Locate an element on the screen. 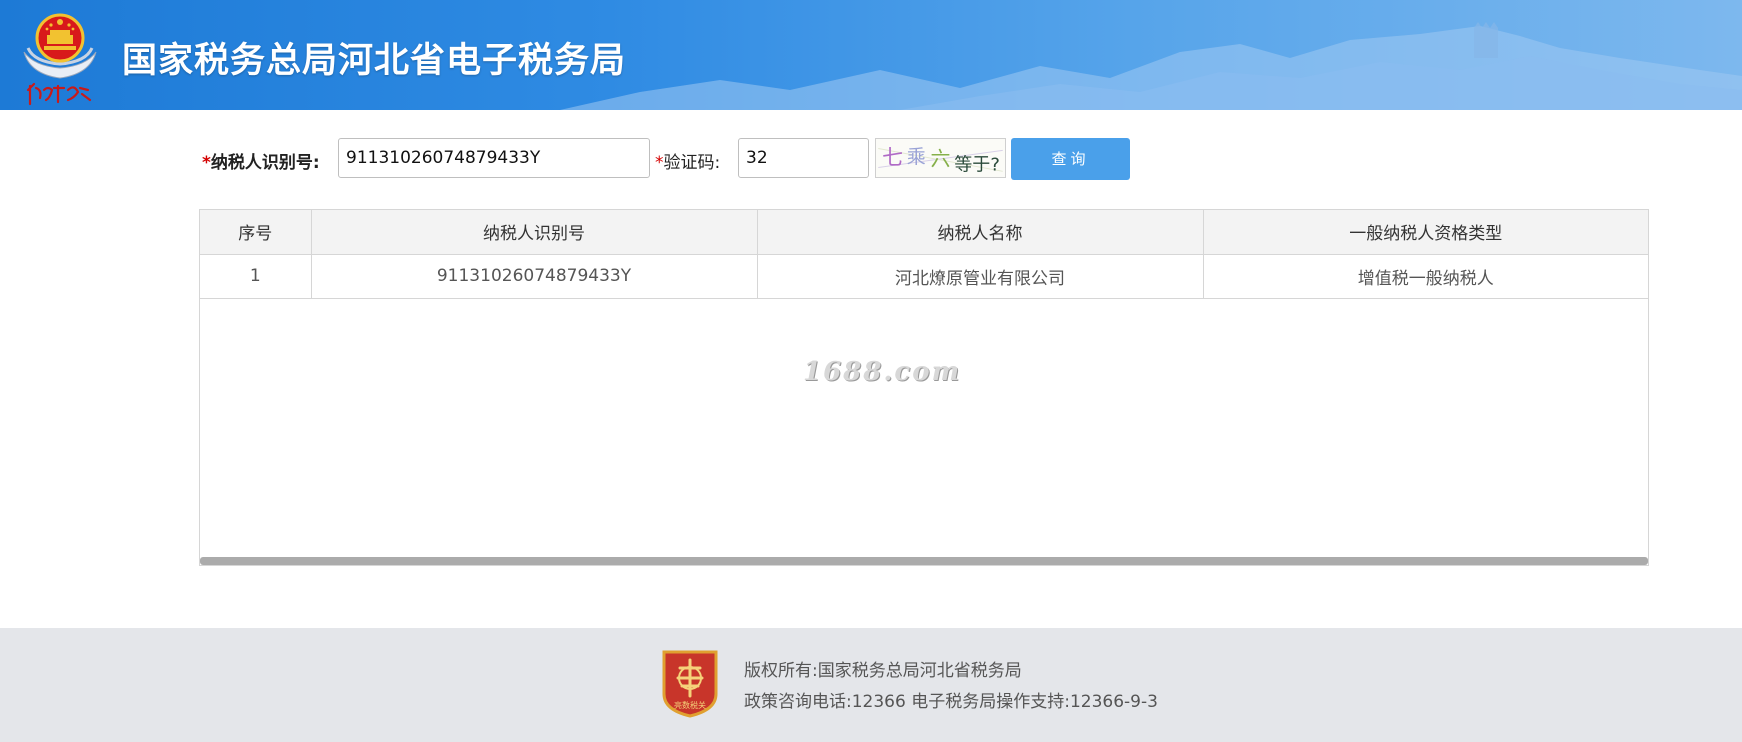  taxid-input is located at coordinates (494, 158).